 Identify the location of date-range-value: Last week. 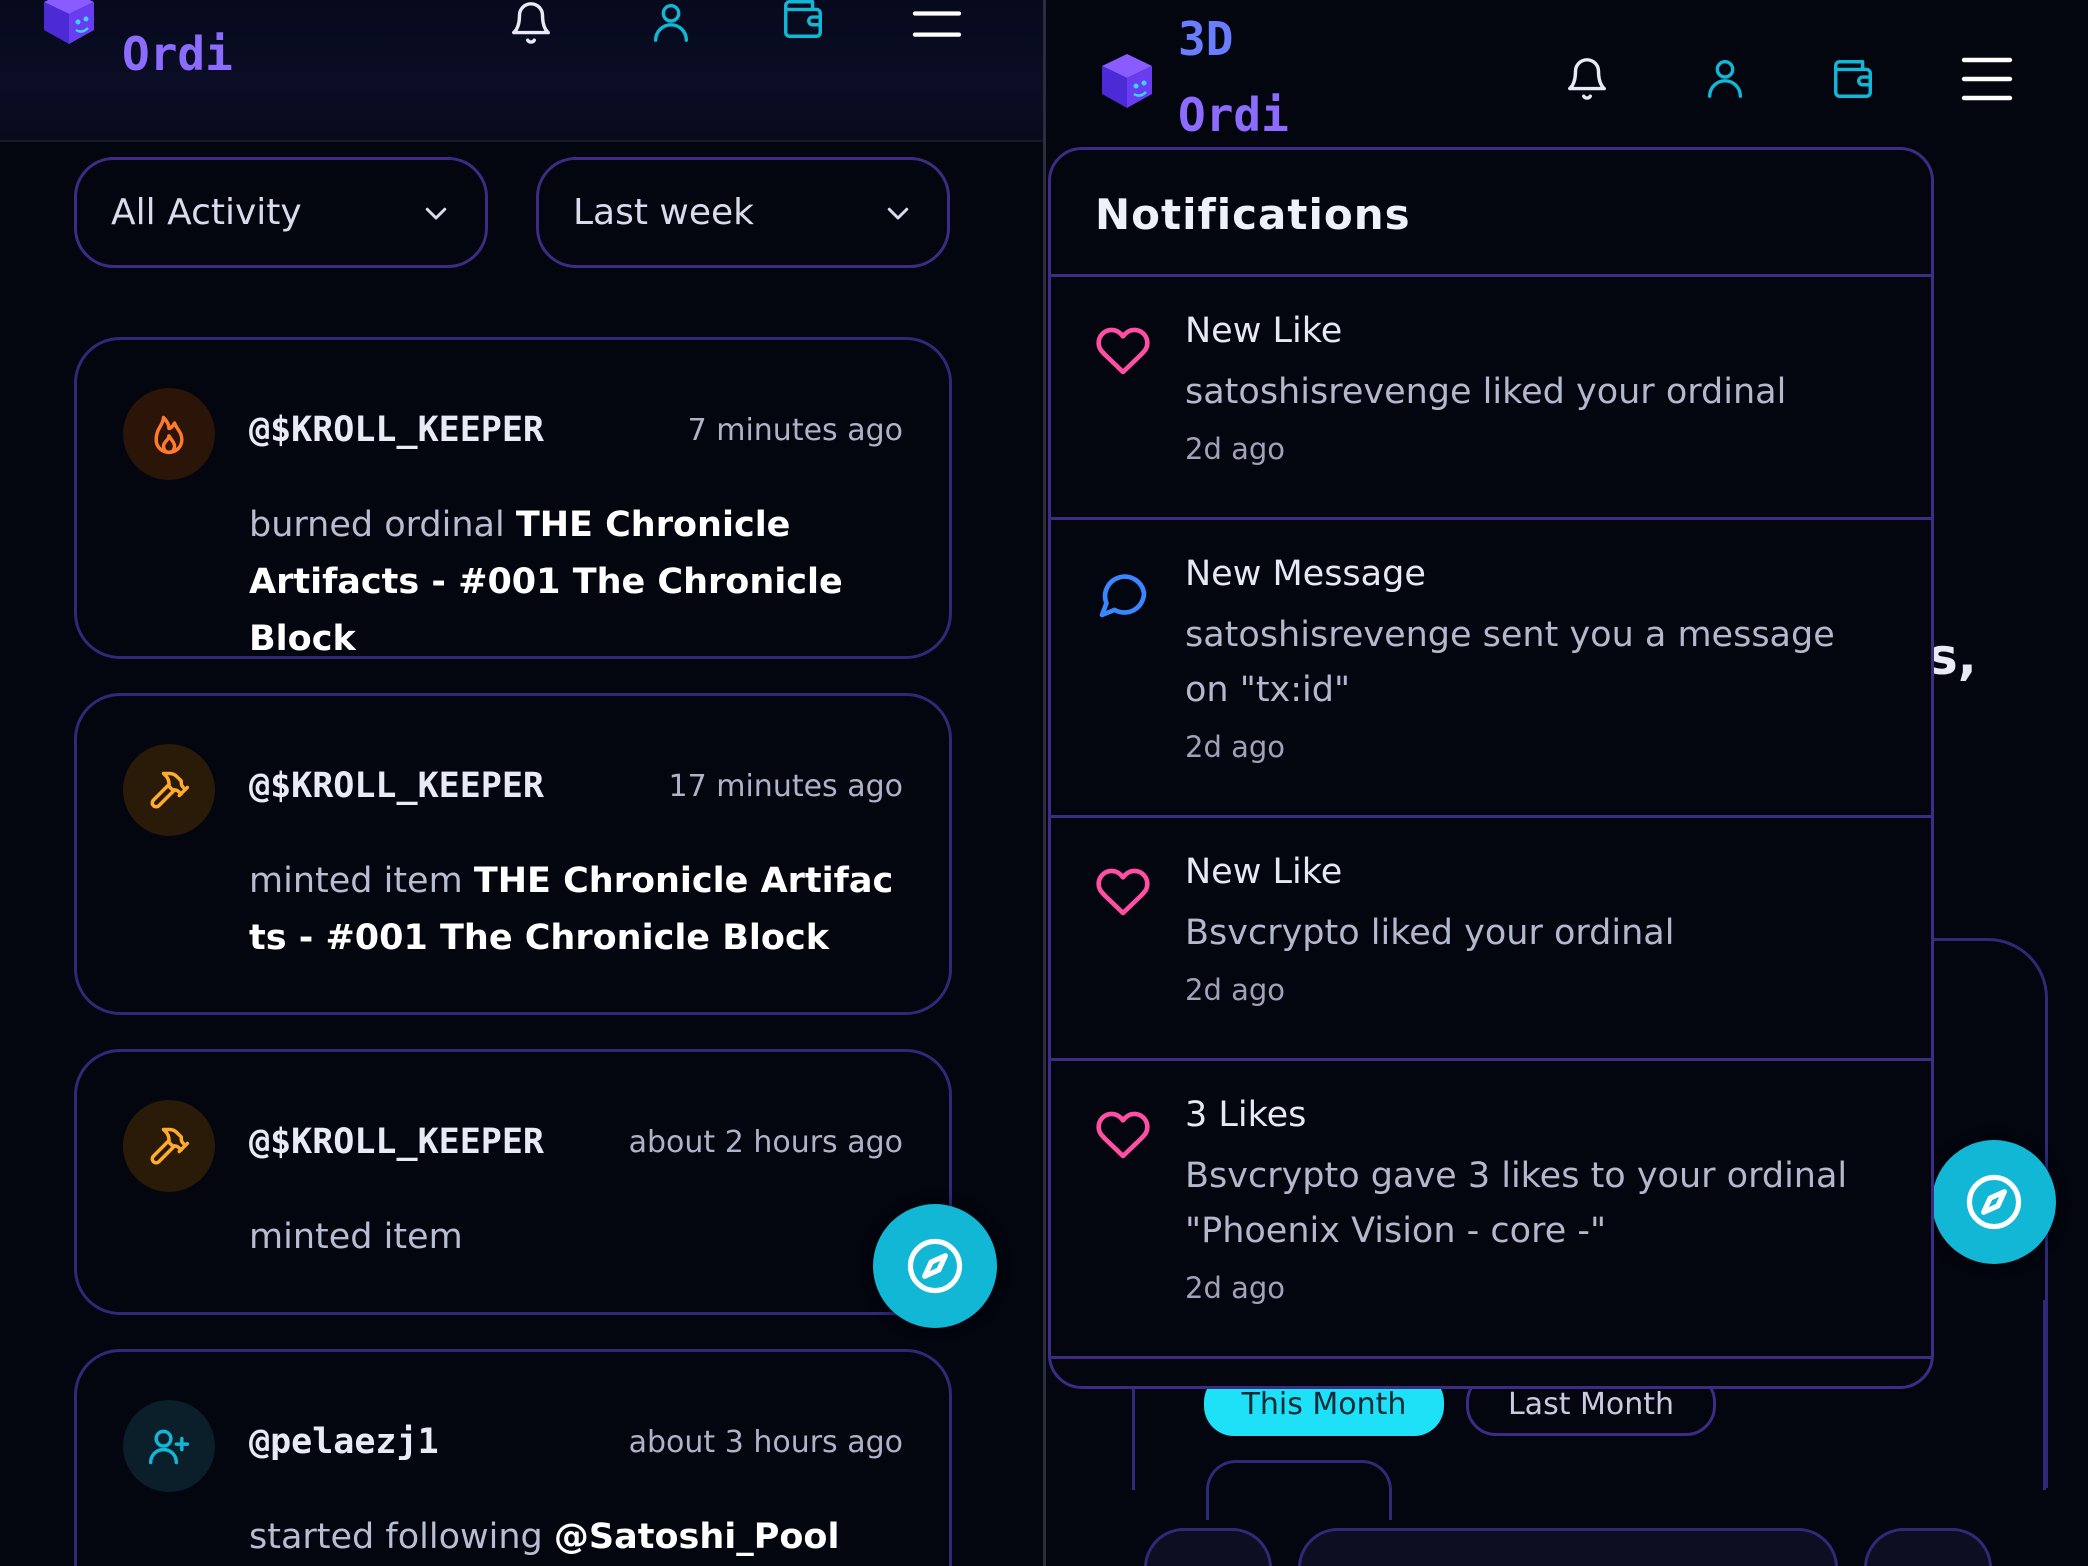
(664, 212).